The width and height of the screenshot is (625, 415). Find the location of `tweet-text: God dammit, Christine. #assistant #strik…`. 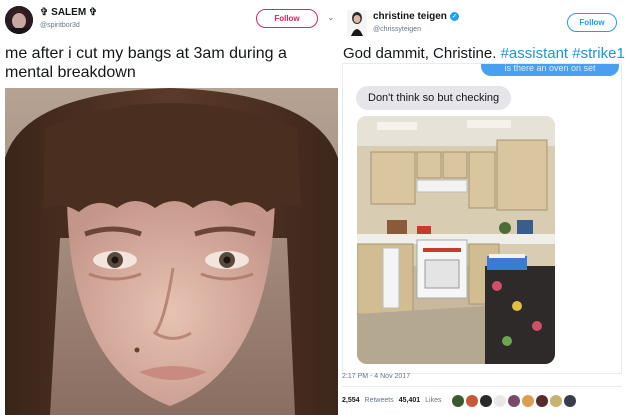

tweet-text: God dammit, Christine. #assistant #strik… is located at coordinates (484, 53).